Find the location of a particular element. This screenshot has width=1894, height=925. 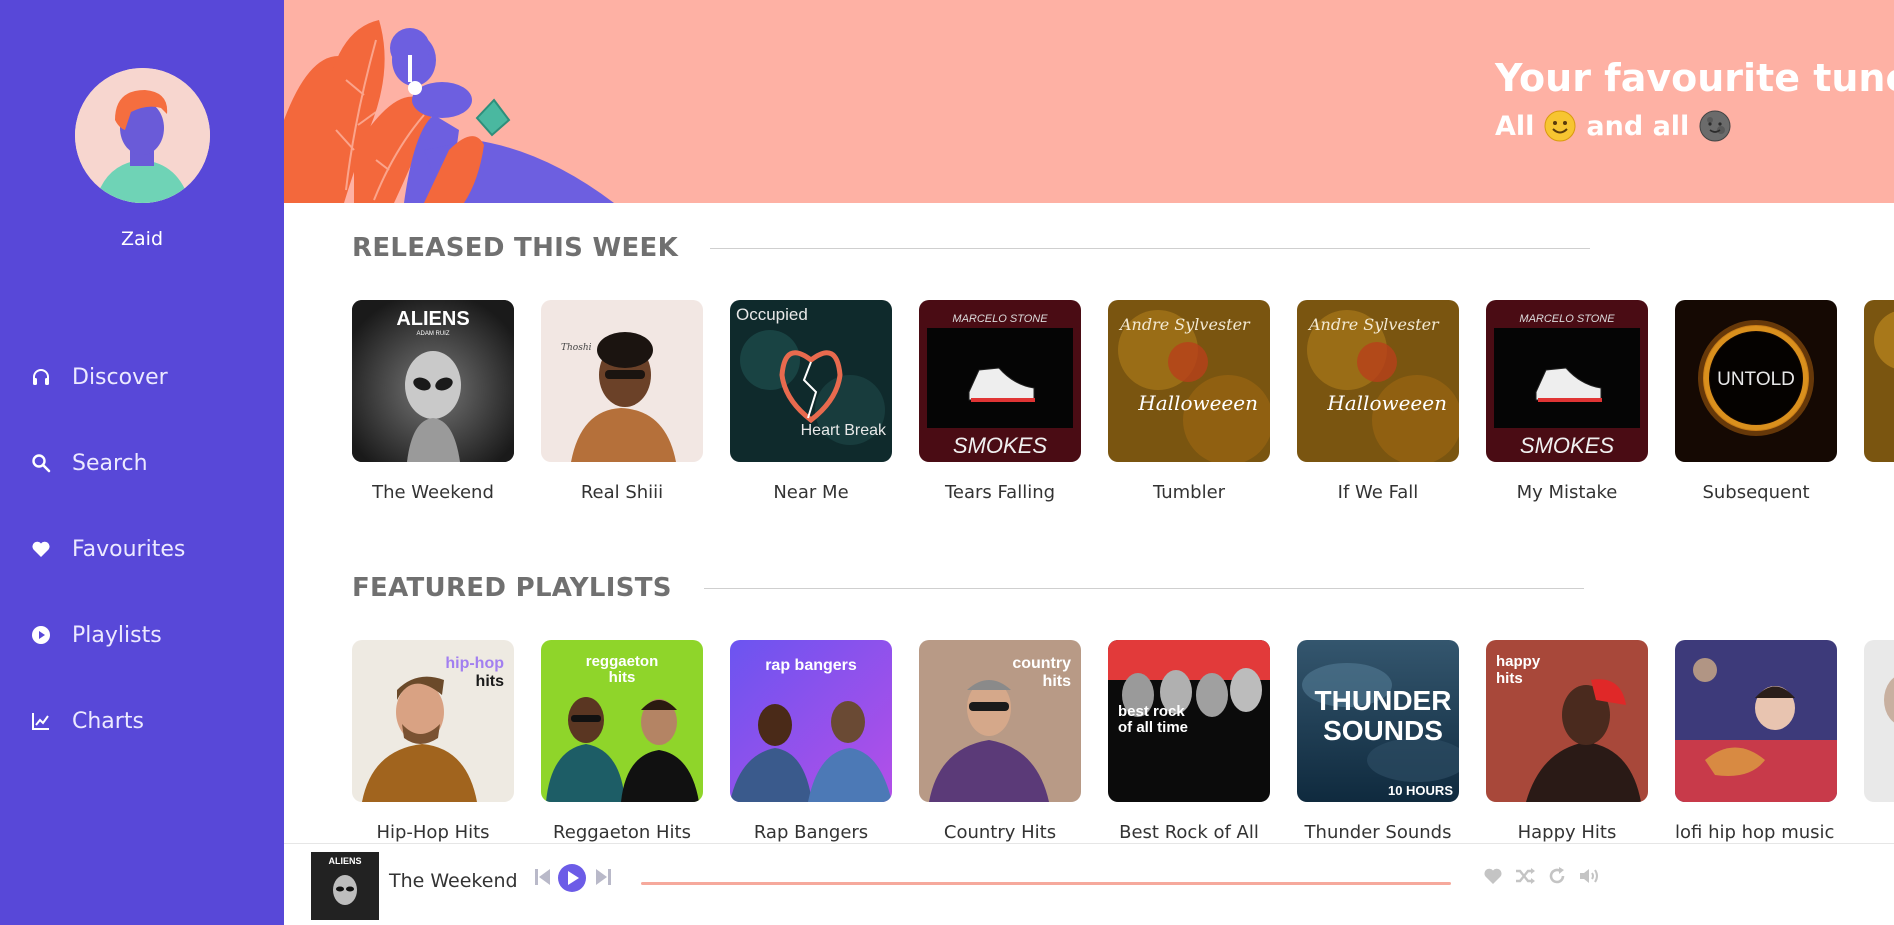

repeat-button is located at coordinates (1557, 876).